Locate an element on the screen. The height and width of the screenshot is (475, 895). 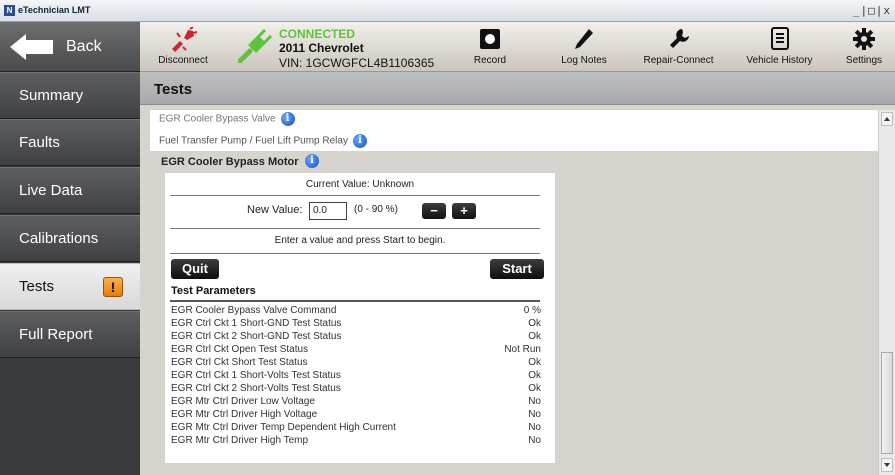
table-row: EGR Ctrl Ckt 2 Short-GND Test Status Ok is located at coordinates (356, 337).